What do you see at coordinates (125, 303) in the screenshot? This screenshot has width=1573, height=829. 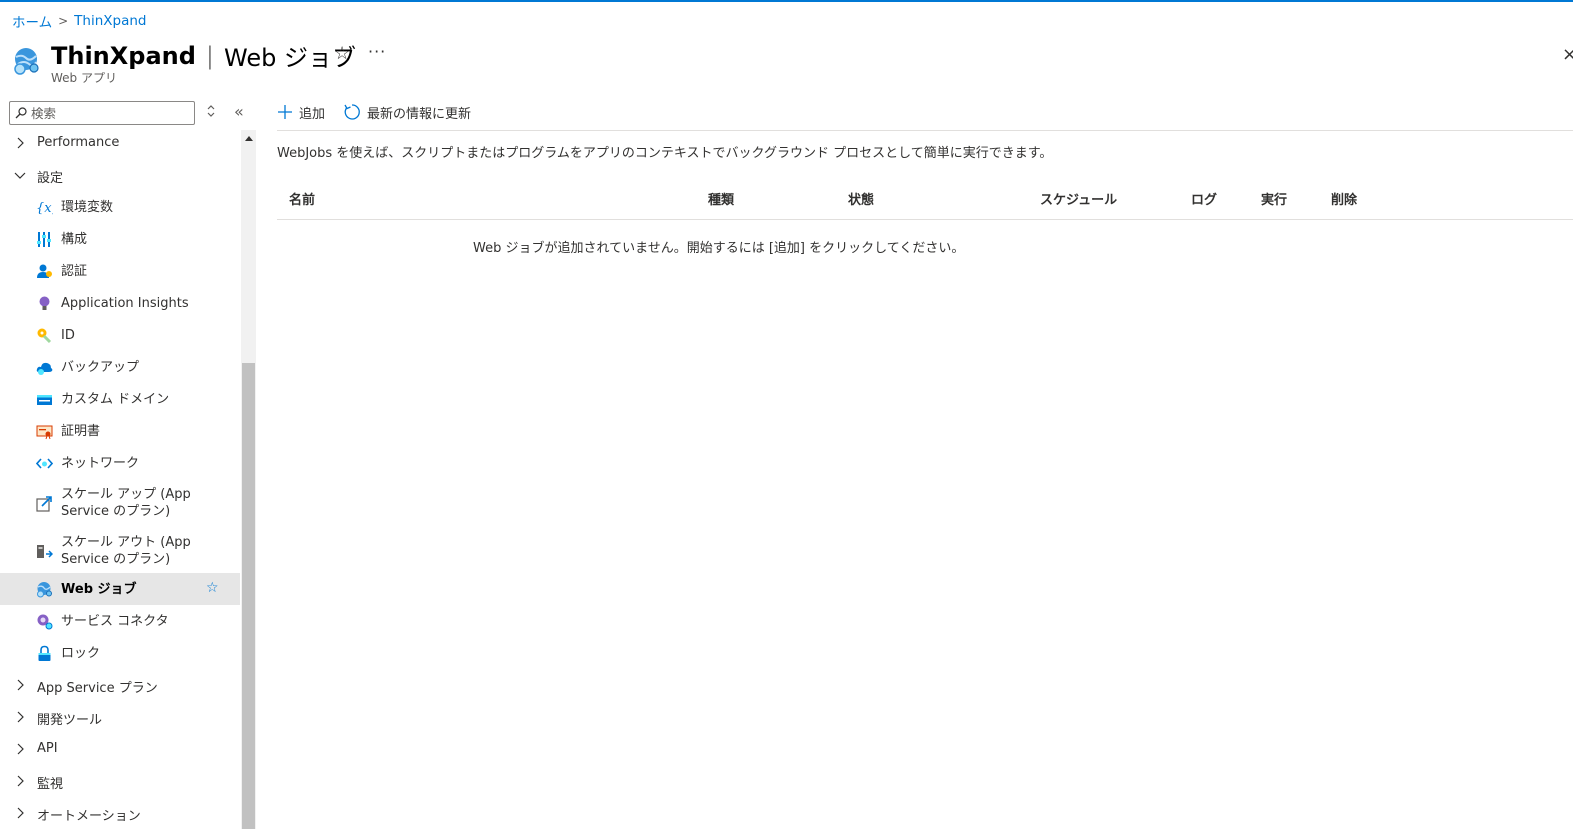 I see `sidebar-item-label: Application Insights` at bounding box center [125, 303].